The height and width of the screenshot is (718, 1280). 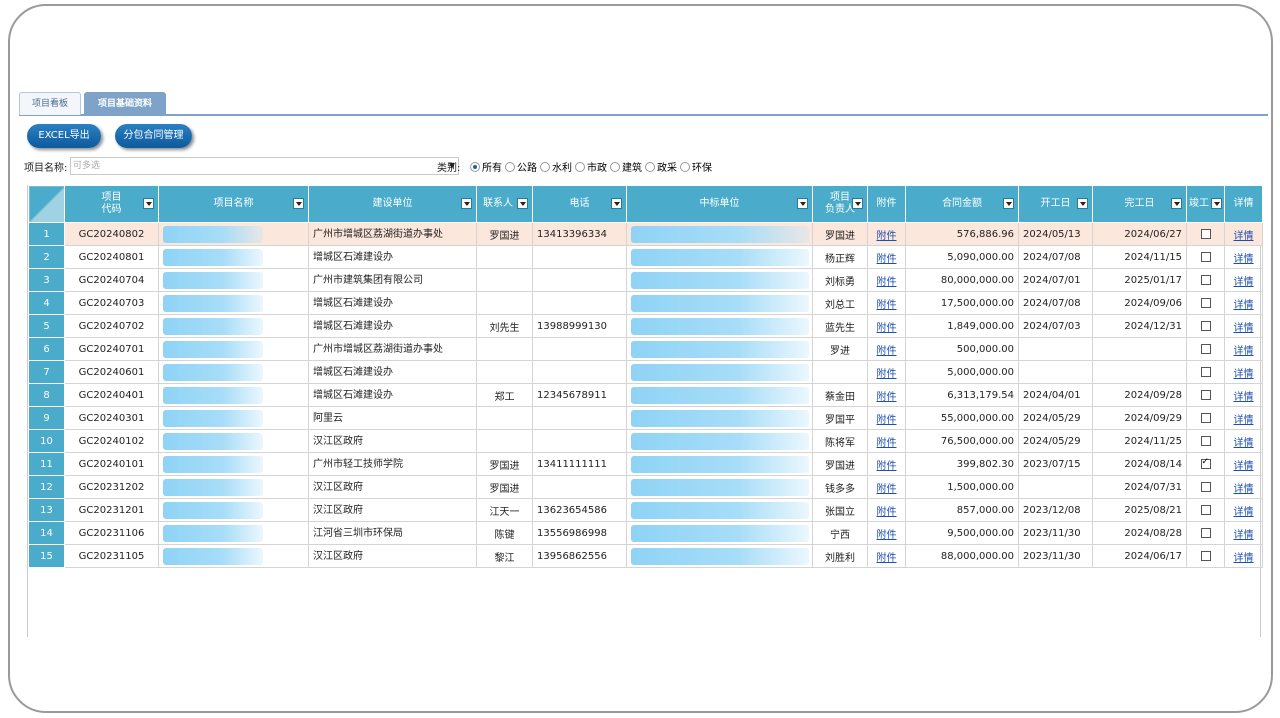 What do you see at coordinates (111, 204) in the screenshot?
I see `col-header-code: 项目 代码` at bounding box center [111, 204].